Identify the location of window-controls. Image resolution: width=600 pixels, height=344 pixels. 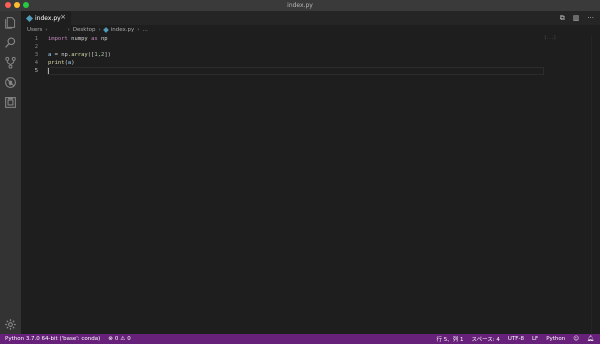
(17, 5).